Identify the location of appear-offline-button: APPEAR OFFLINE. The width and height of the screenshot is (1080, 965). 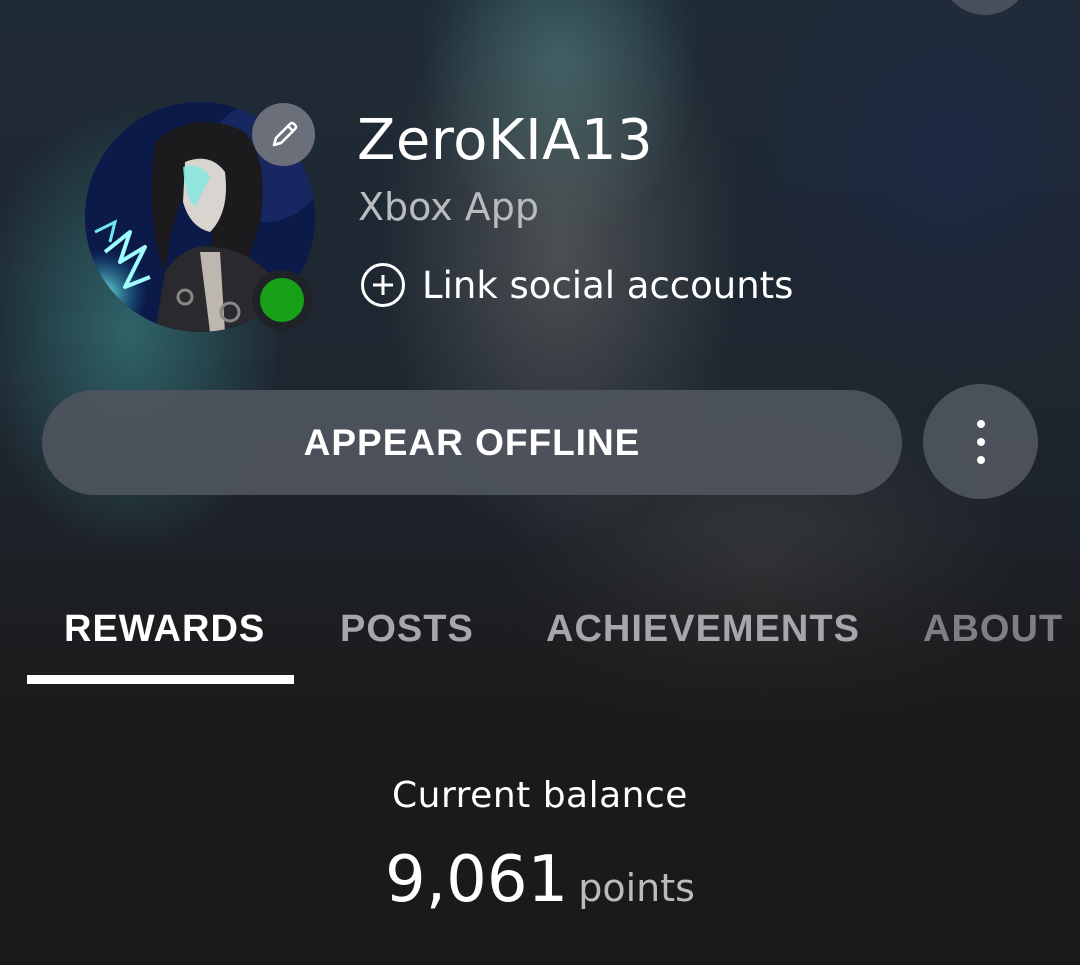
(472, 442).